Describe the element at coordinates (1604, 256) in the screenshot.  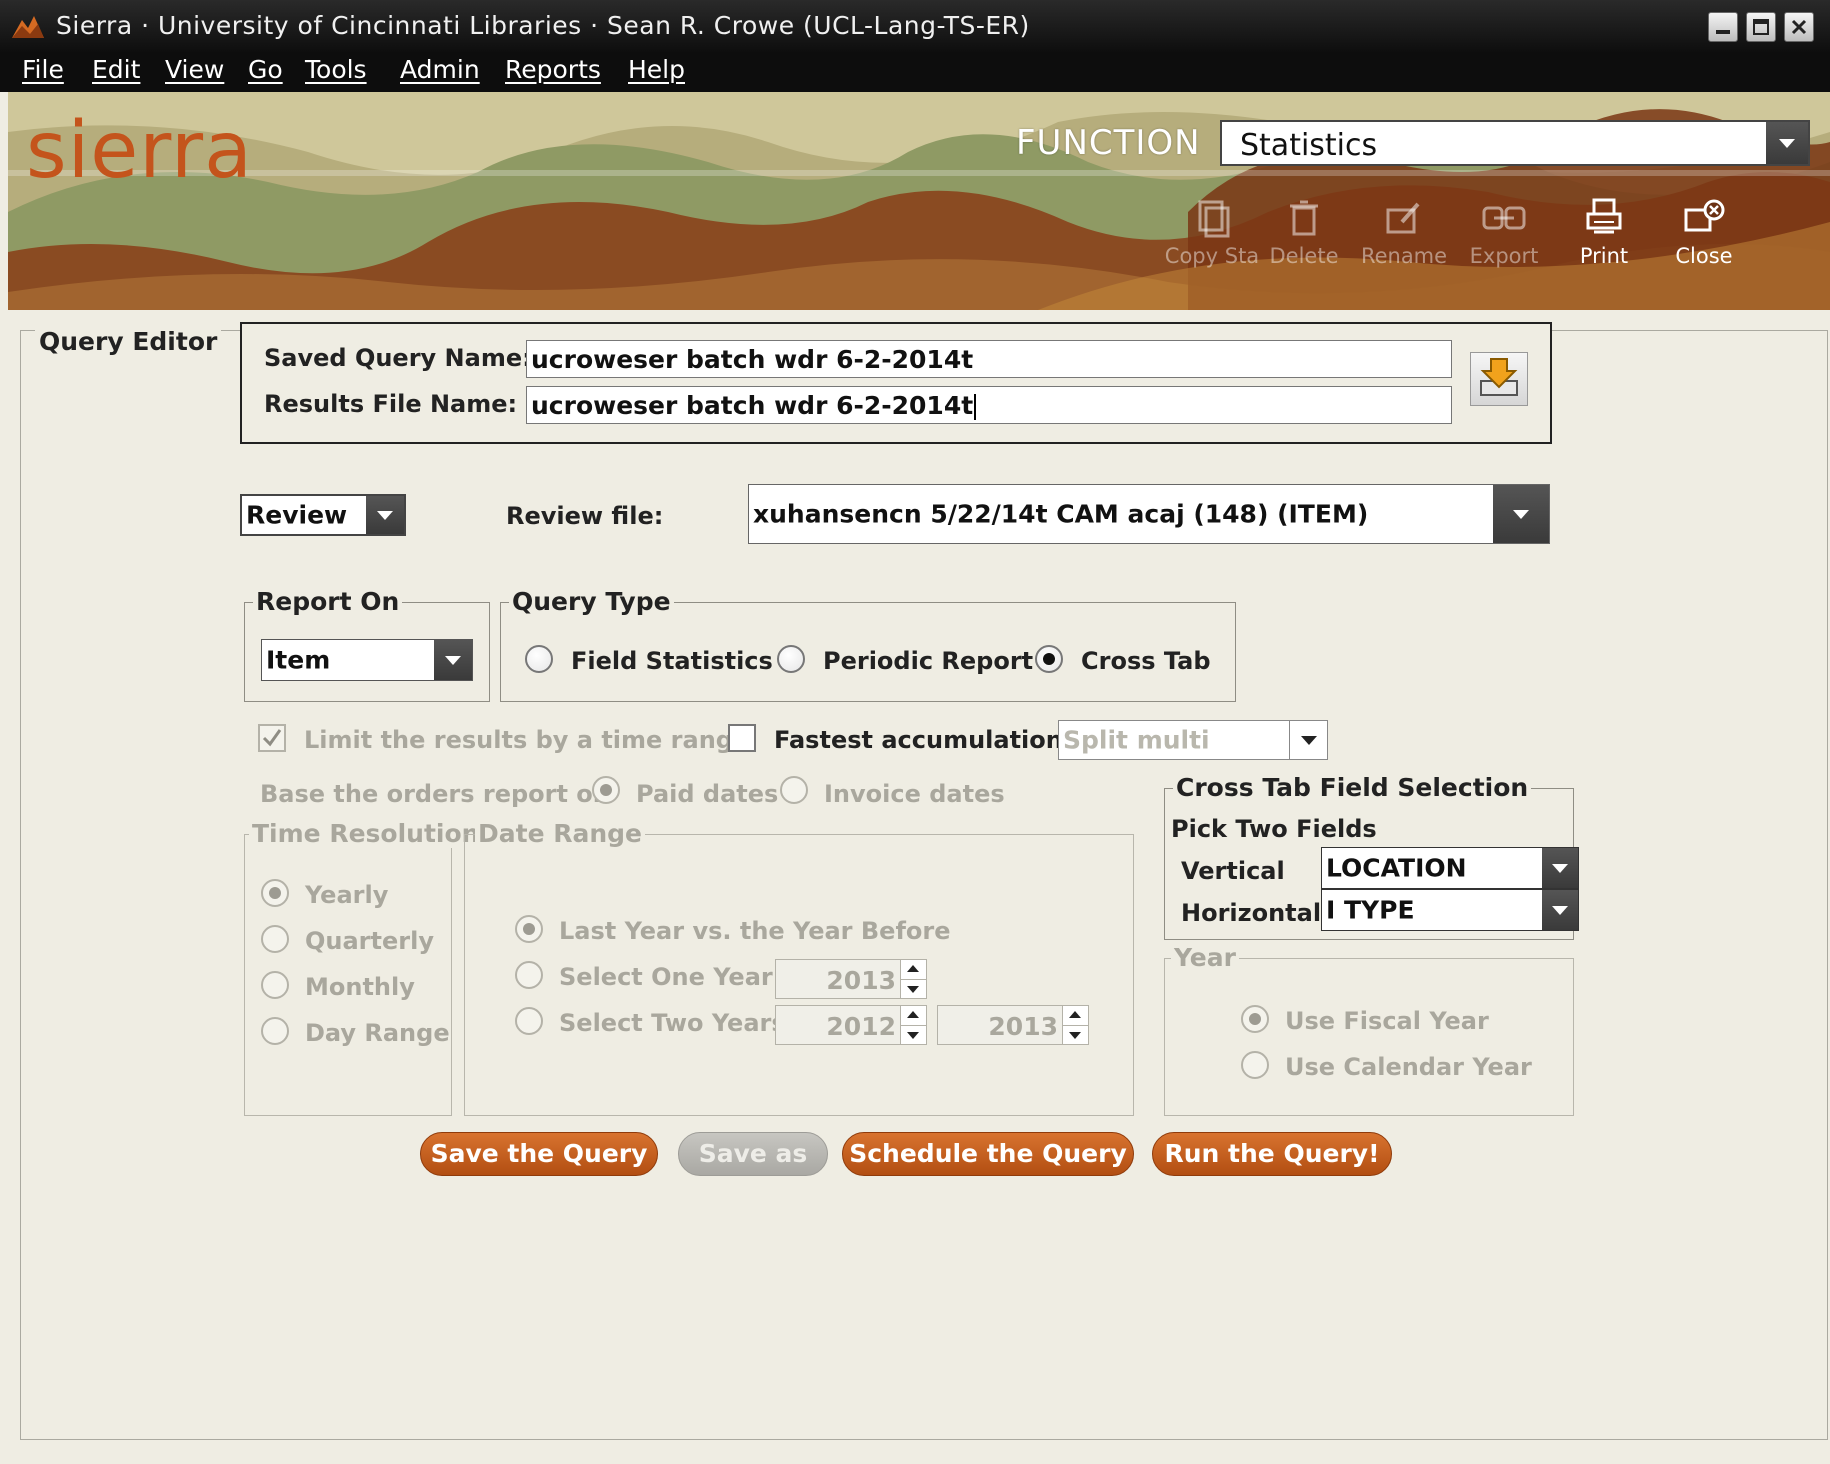
I see `print-label: Print` at that location.